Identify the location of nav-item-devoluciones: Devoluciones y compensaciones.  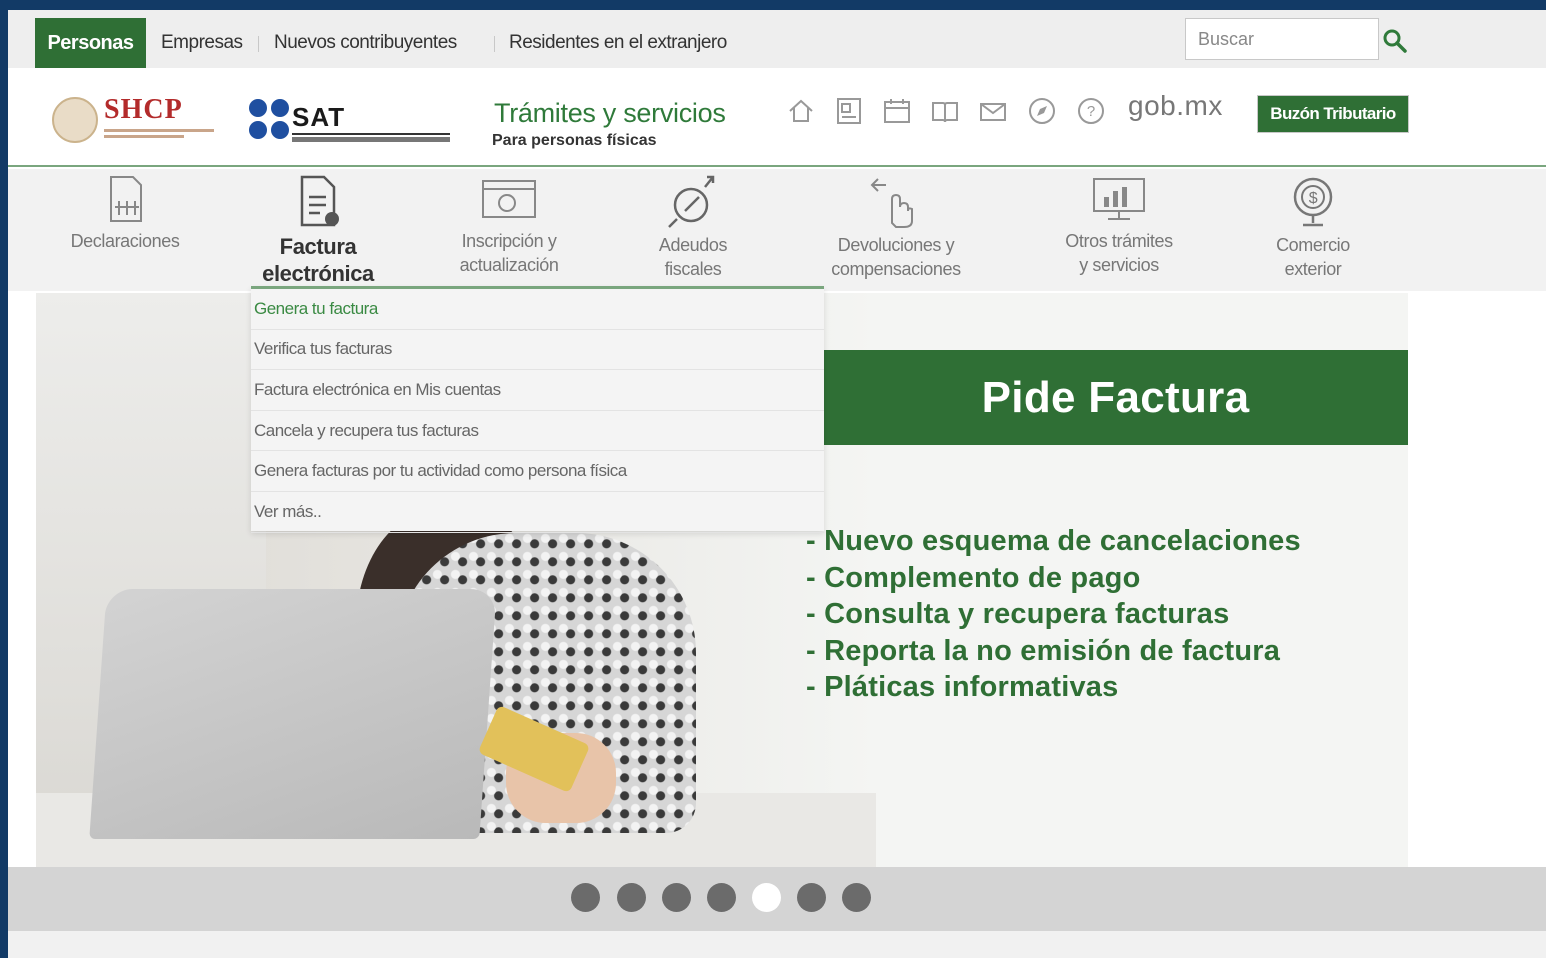
(896, 230).